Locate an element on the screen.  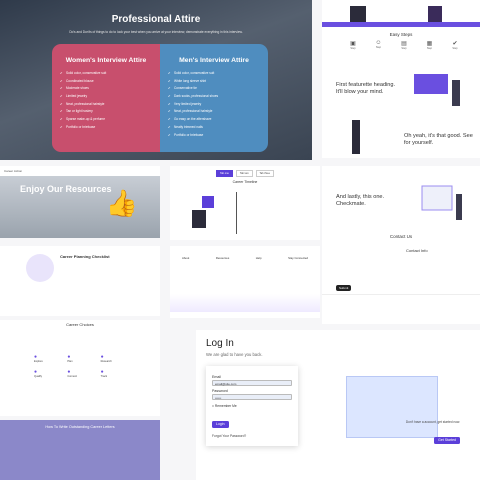
choice-item: ● Research is located at coordinates (115, 358).